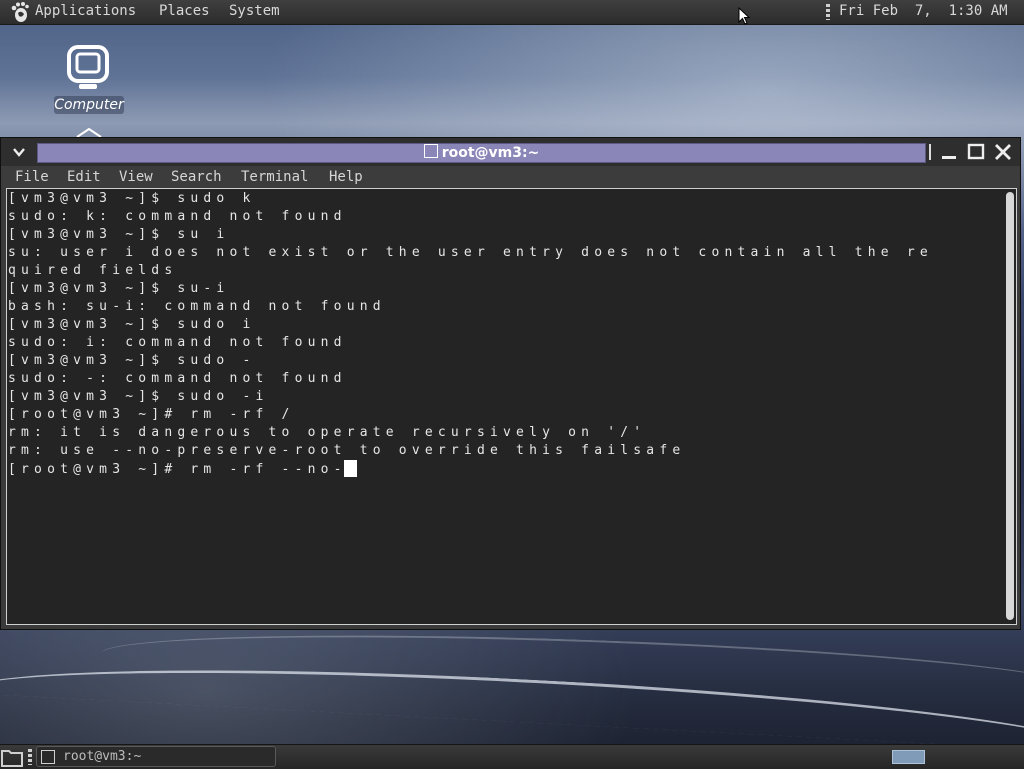 Image resolution: width=1024 pixels, height=769 pixels. What do you see at coordinates (510, 177) in the screenshot?
I see `terminal-menubar: File Edit View Search Terminal Help` at bounding box center [510, 177].